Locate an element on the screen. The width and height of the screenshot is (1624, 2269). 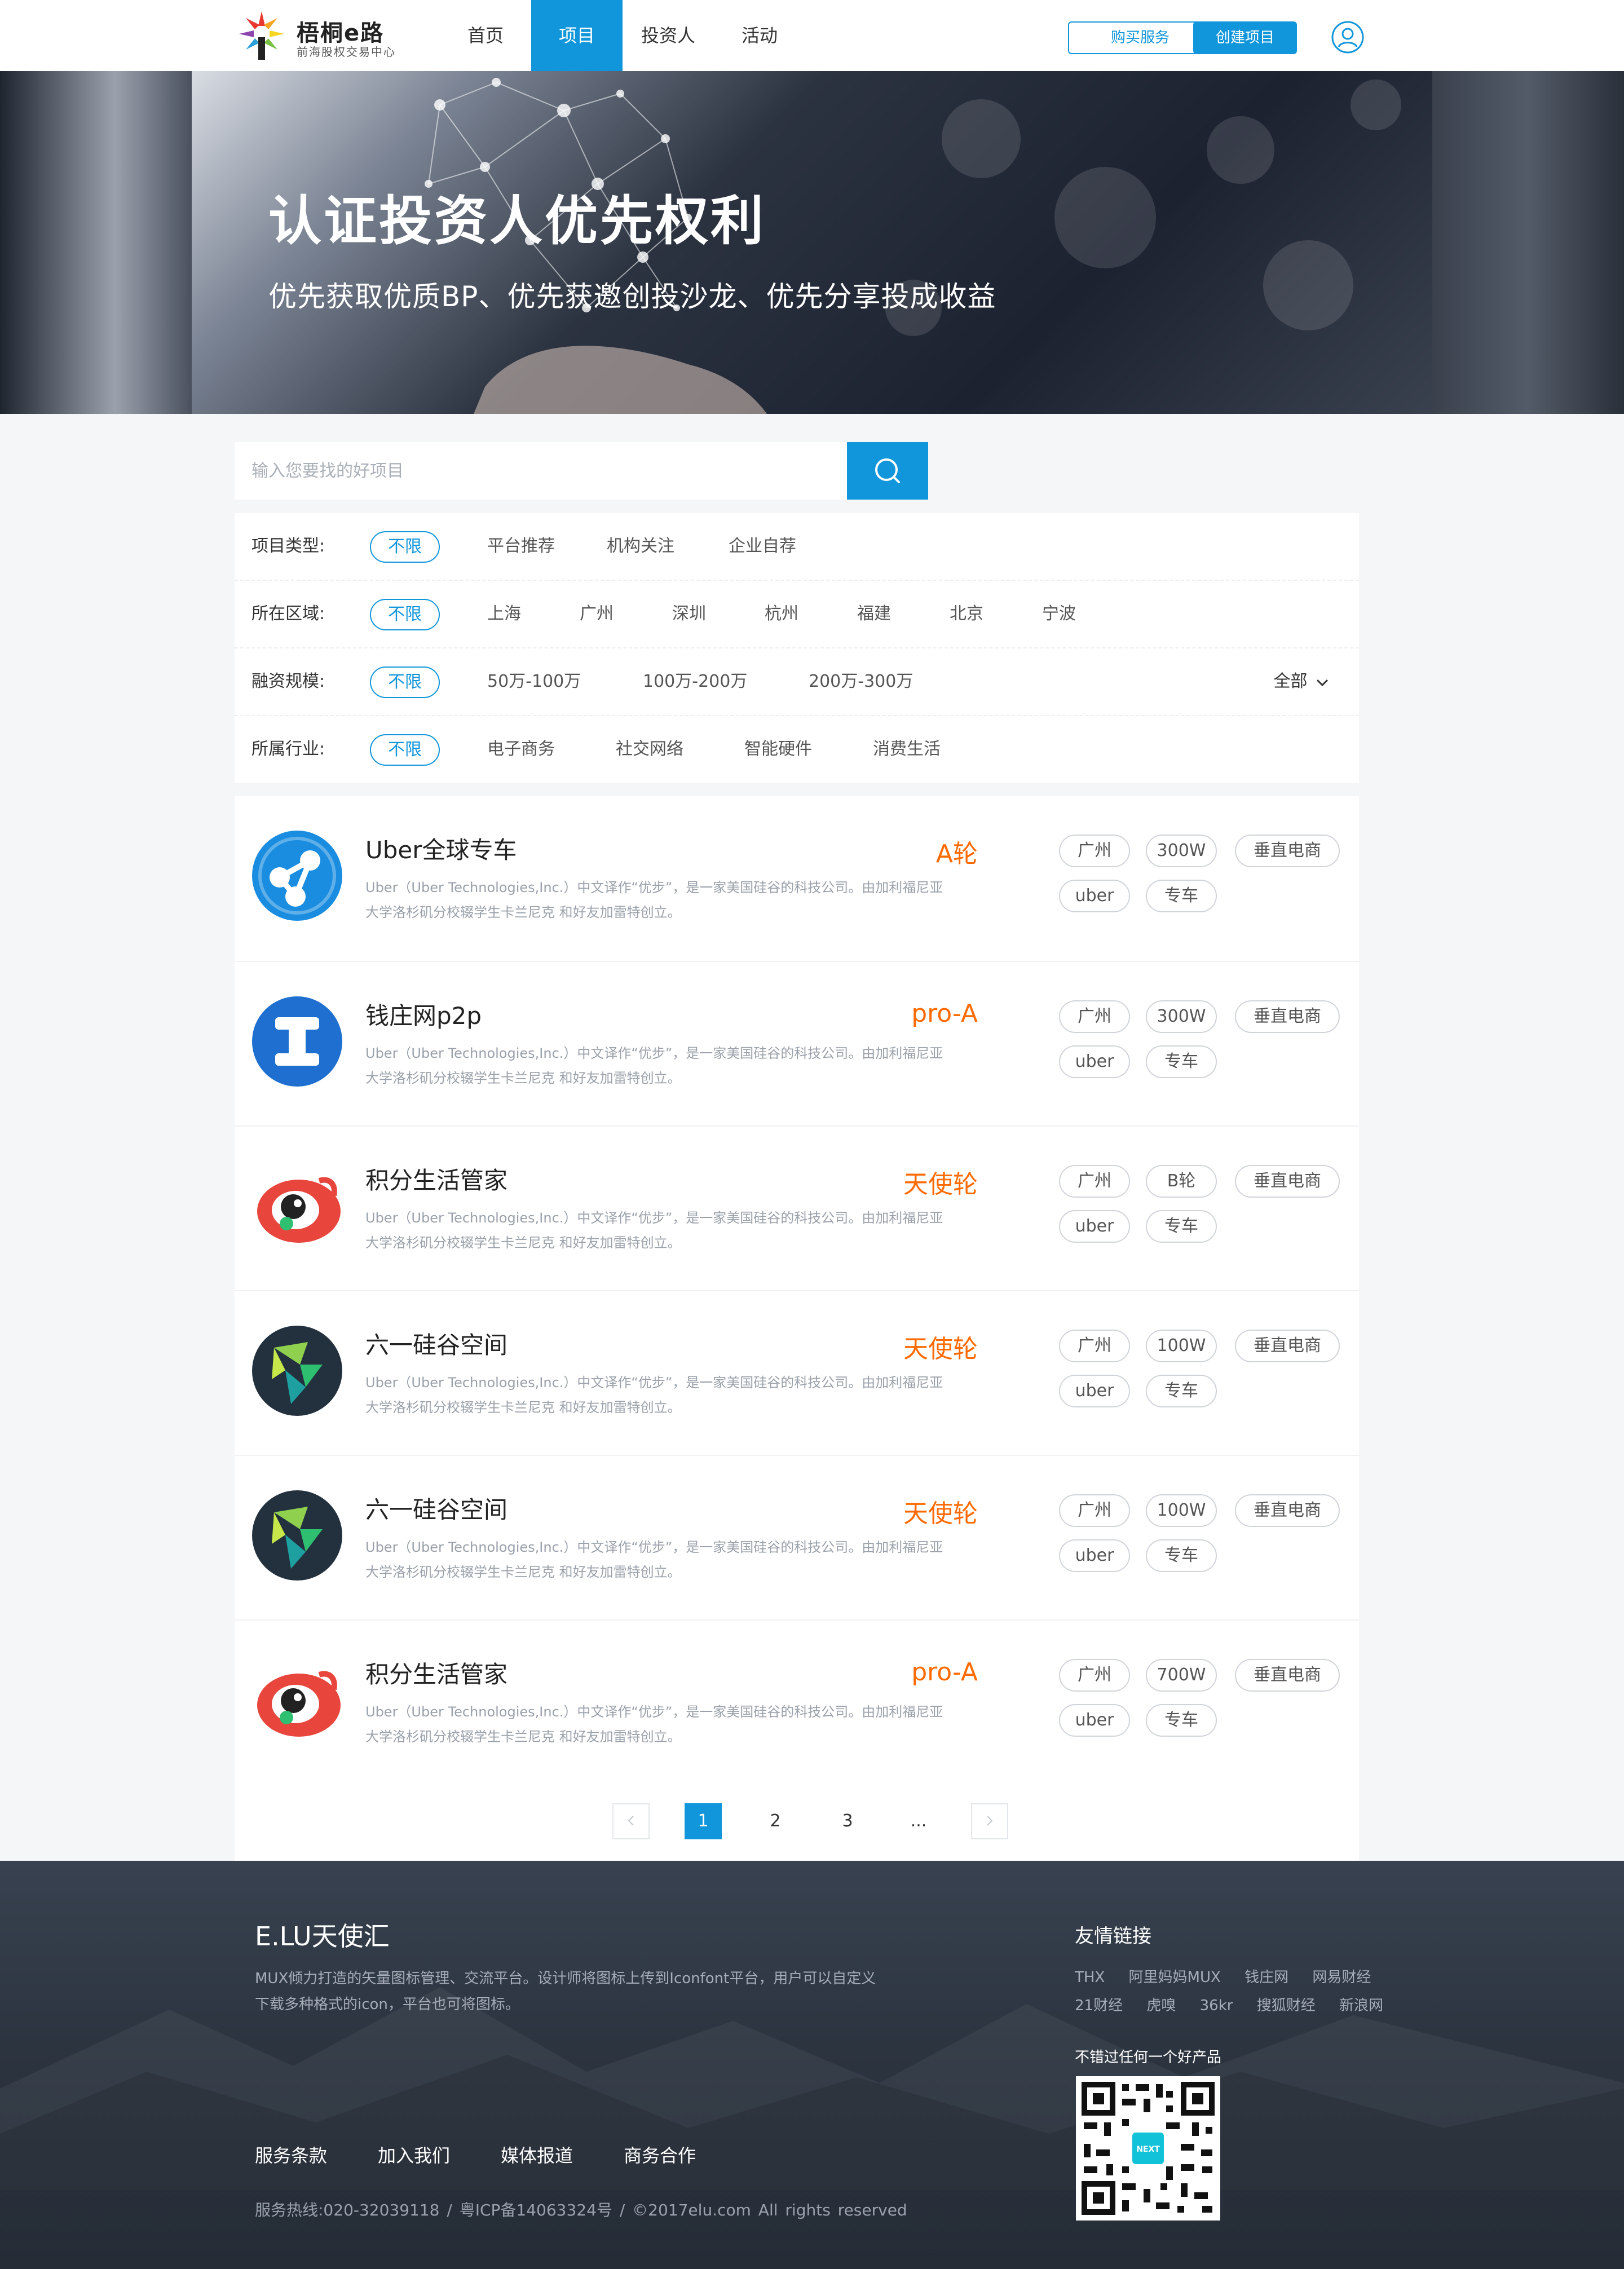
site-logo: 梧桐e路 前海股权交易中心 is located at coordinates (326, 35).